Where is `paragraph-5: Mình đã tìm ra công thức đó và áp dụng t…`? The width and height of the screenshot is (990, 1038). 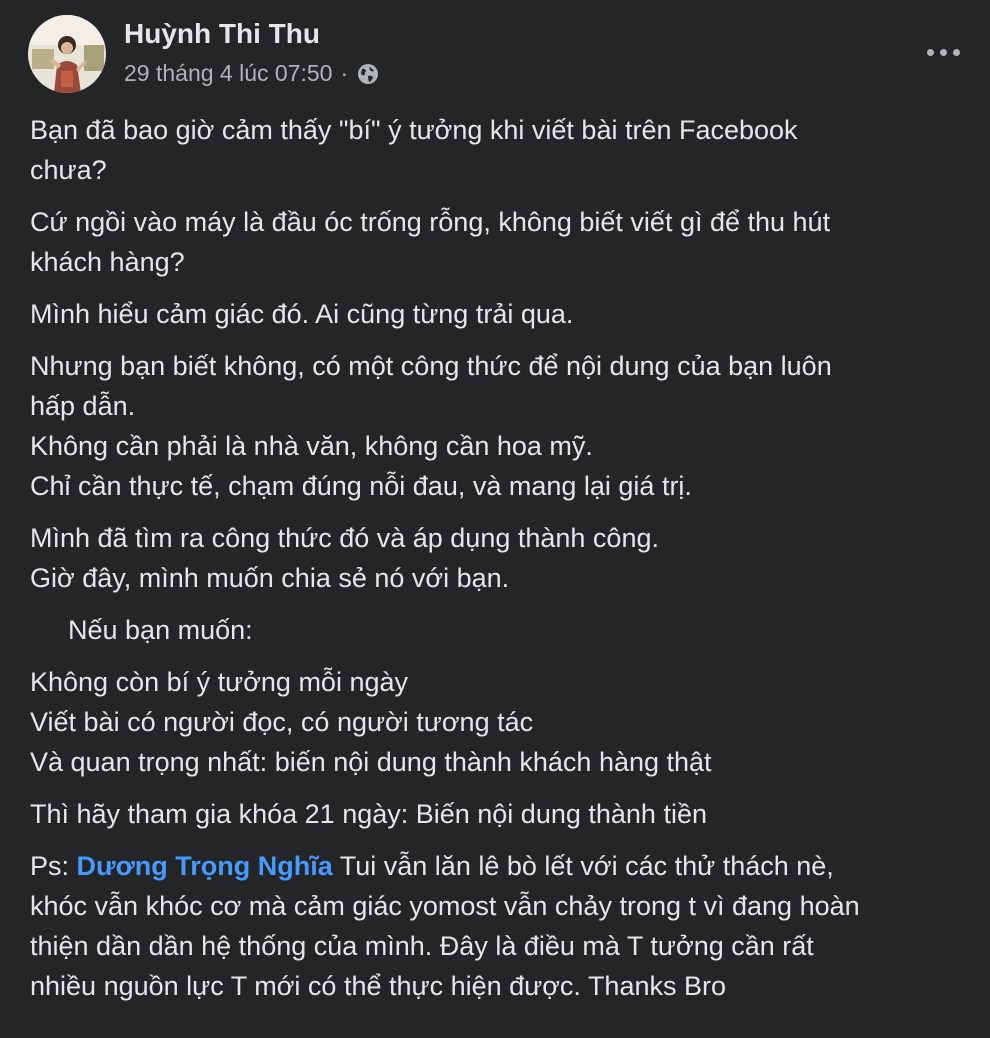
paragraph-5: Mình đã tìm ra công thức đó và áp dụng t… is located at coordinates (502, 558).